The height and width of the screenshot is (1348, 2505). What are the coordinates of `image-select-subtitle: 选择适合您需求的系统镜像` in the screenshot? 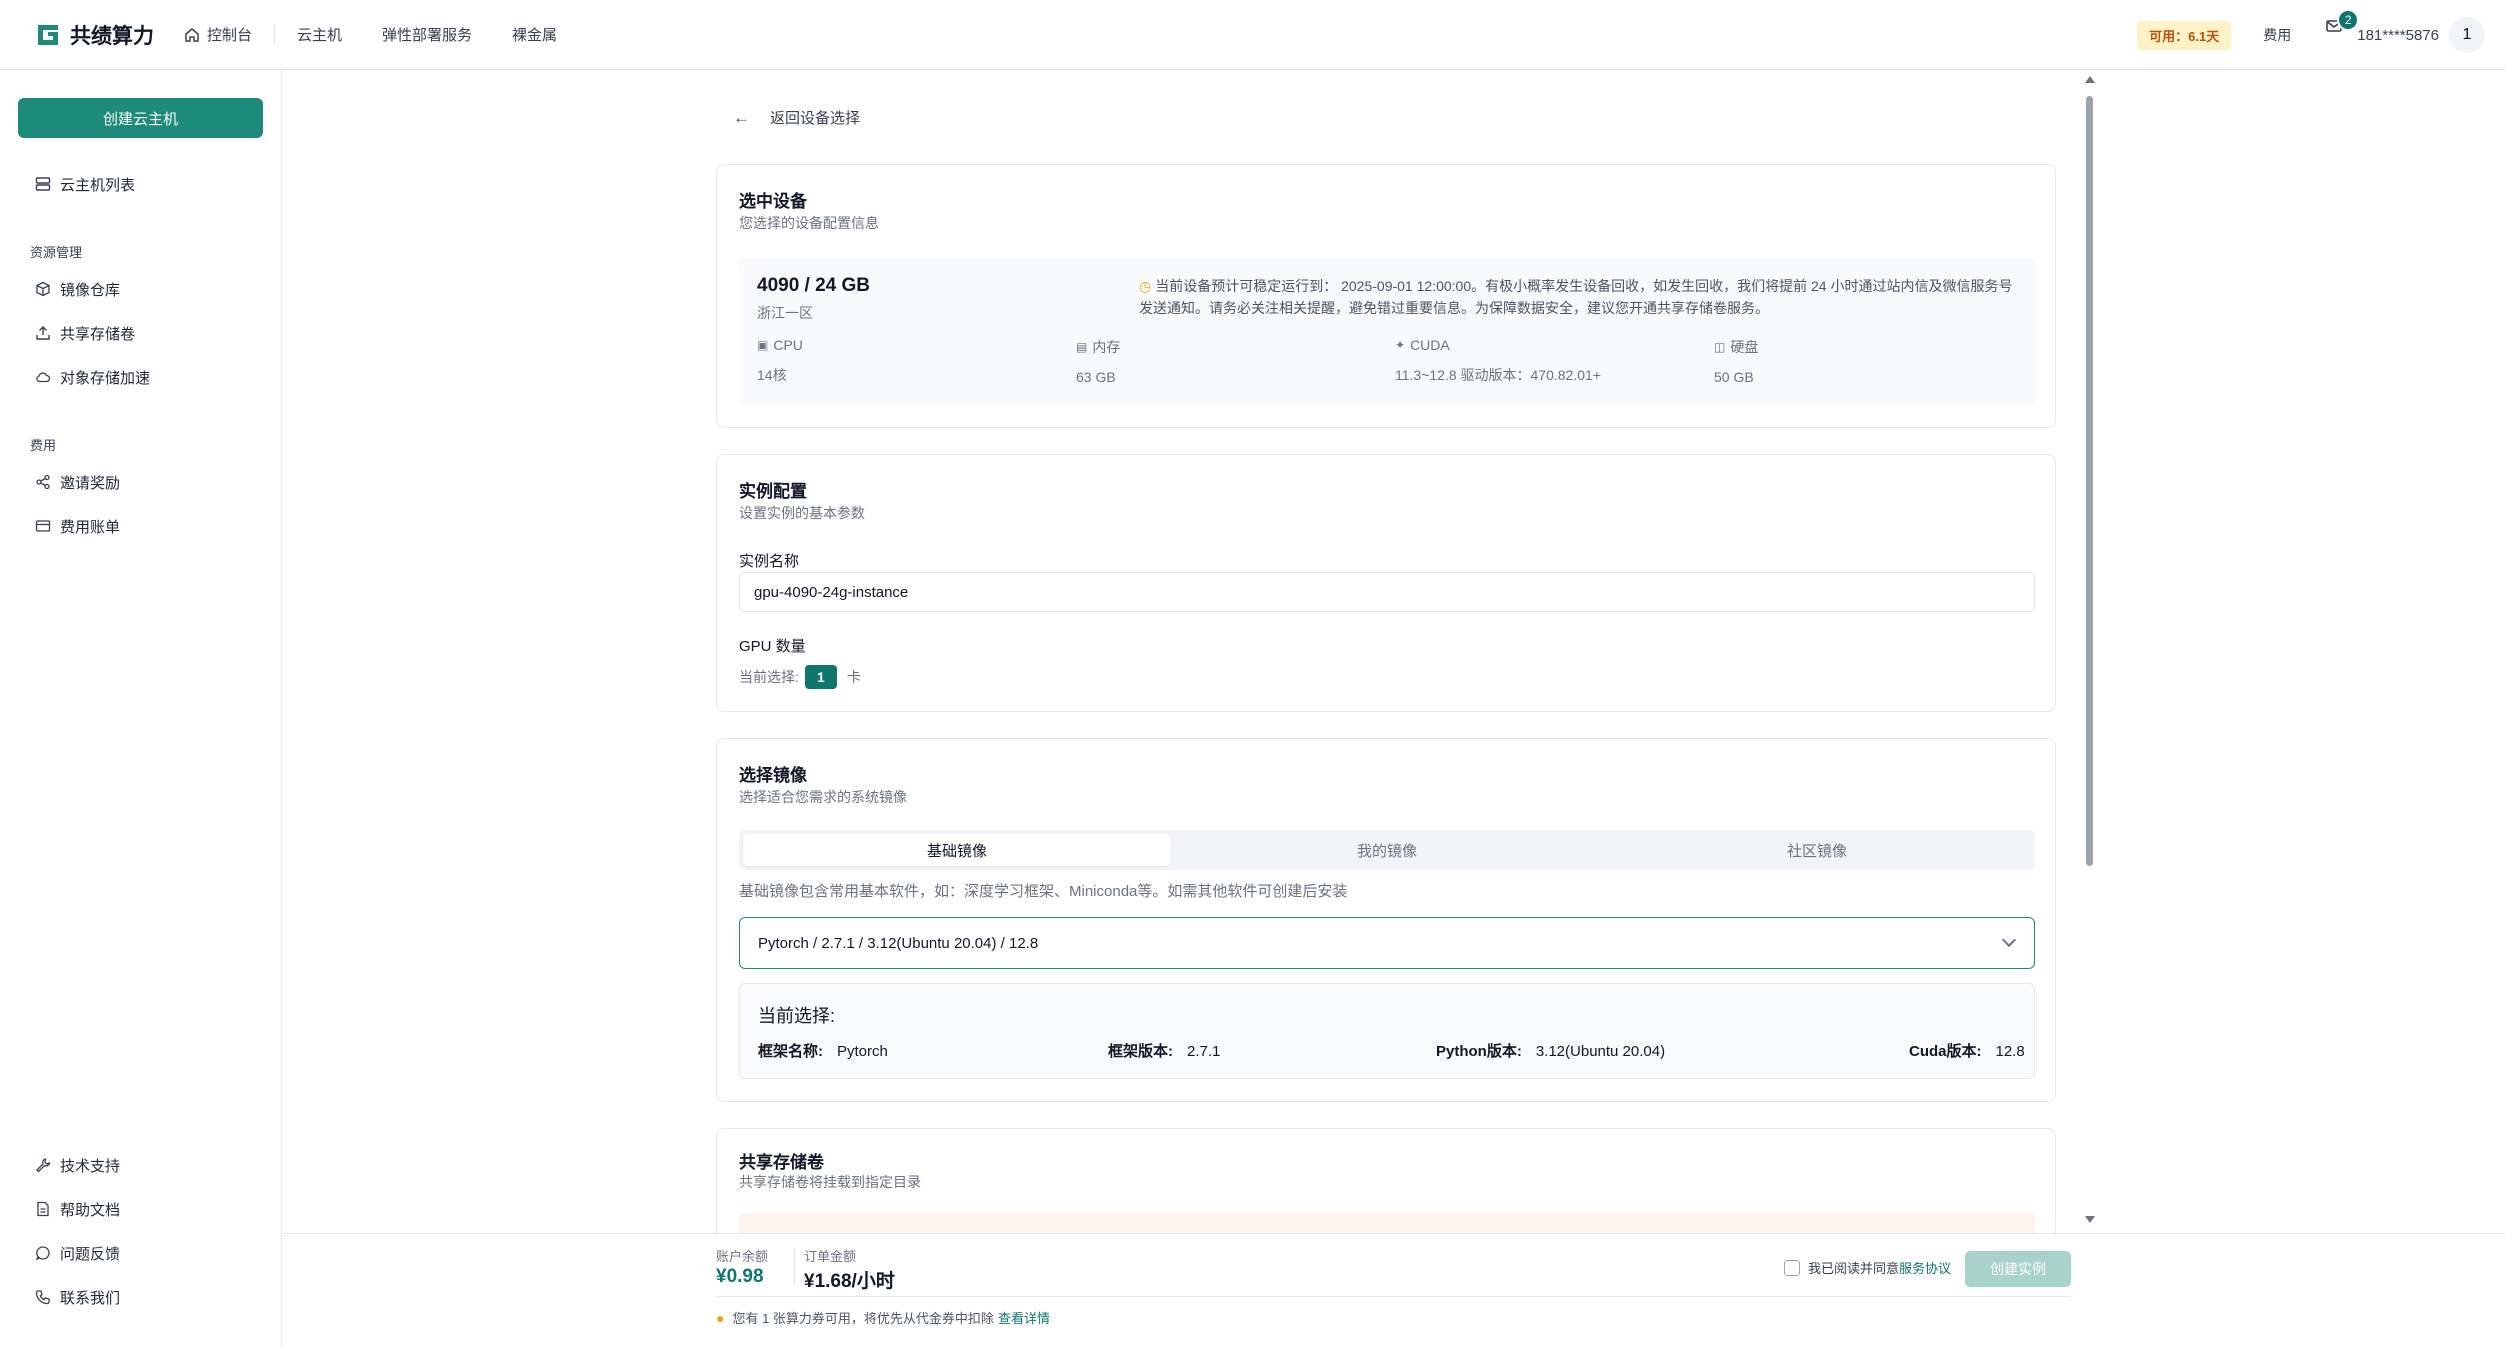 It's located at (823, 797).